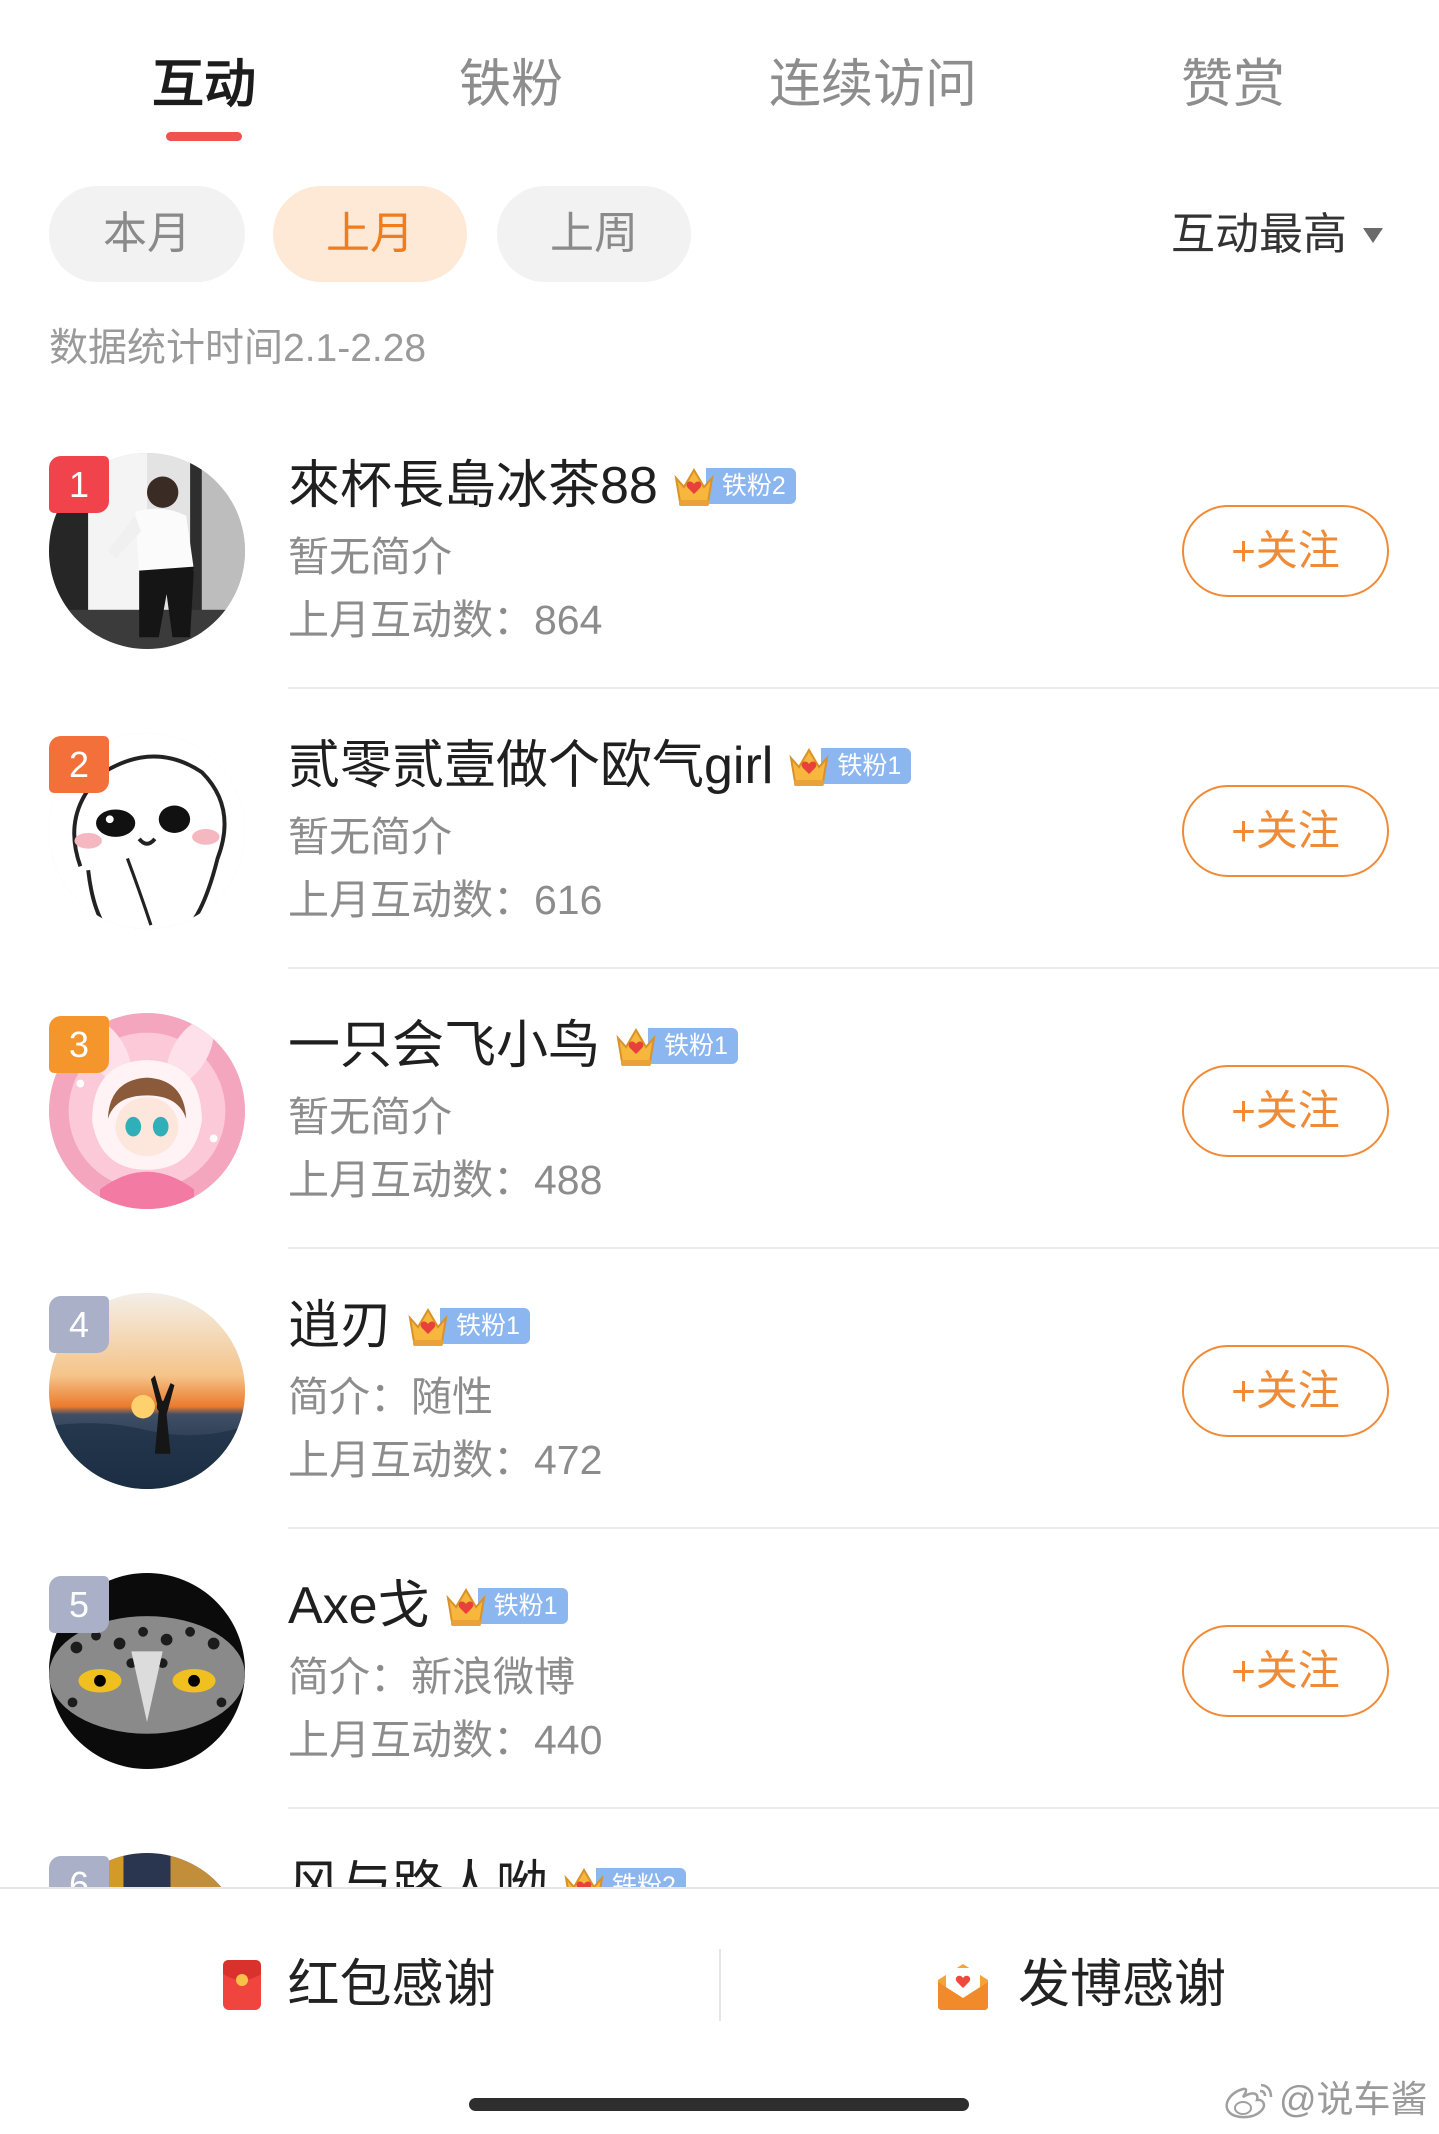 This screenshot has height=2134, width=1439. What do you see at coordinates (390, 1397) in the screenshot?
I see `user-bio: 简介：随性` at bounding box center [390, 1397].